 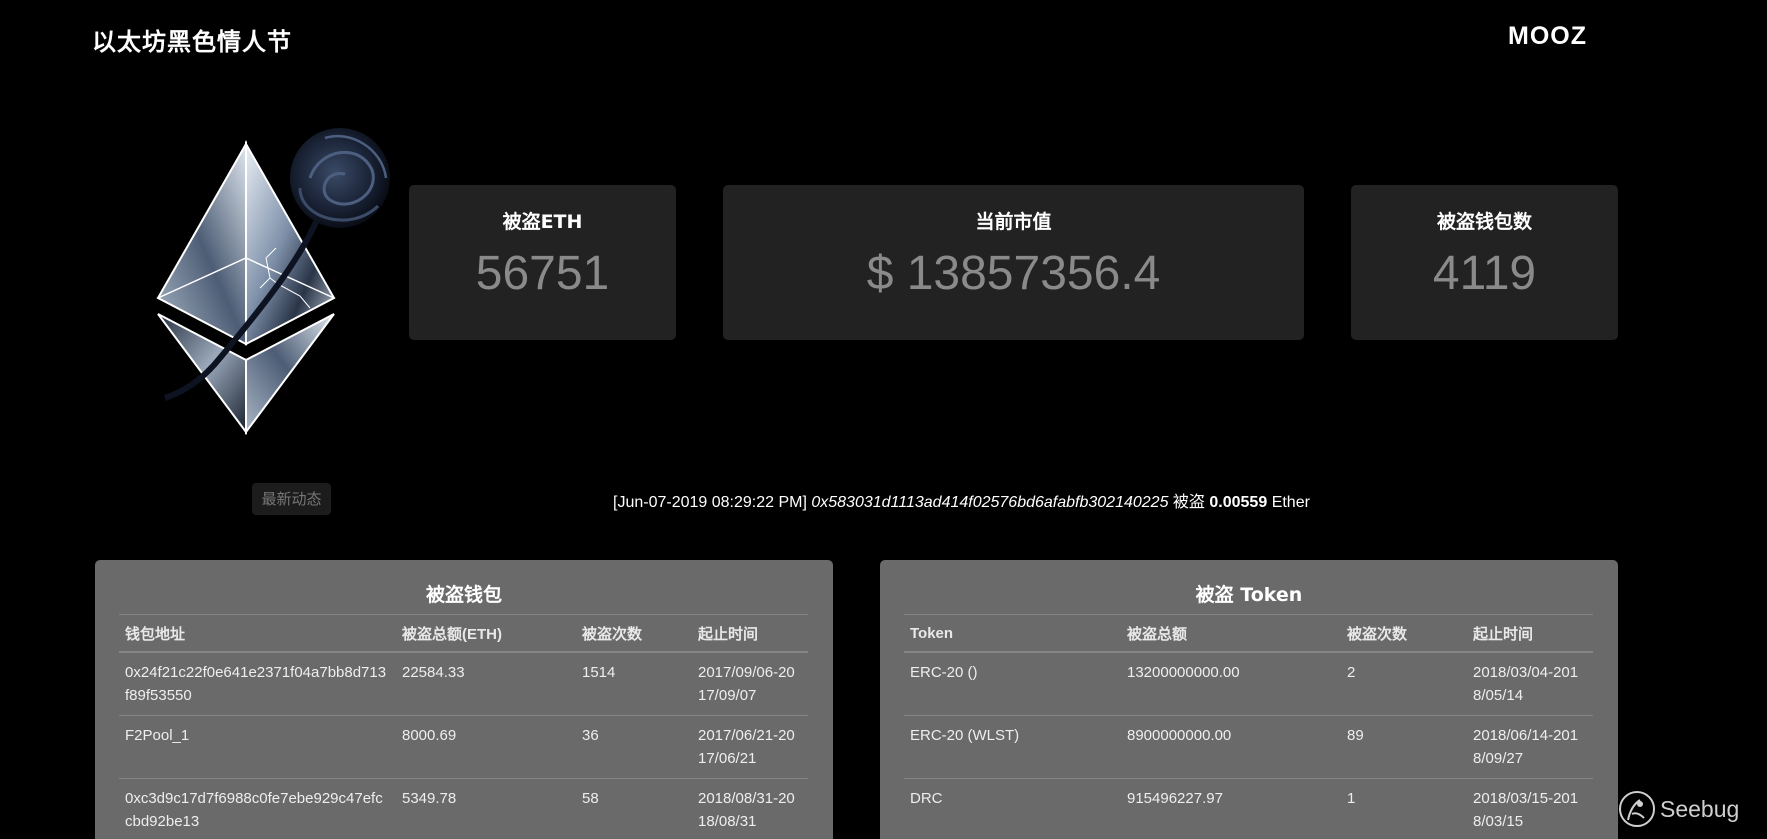 I want to click on table-header-row: Token 被盗总额 被盗次数 起止时间, so click(x=1248, y=633).